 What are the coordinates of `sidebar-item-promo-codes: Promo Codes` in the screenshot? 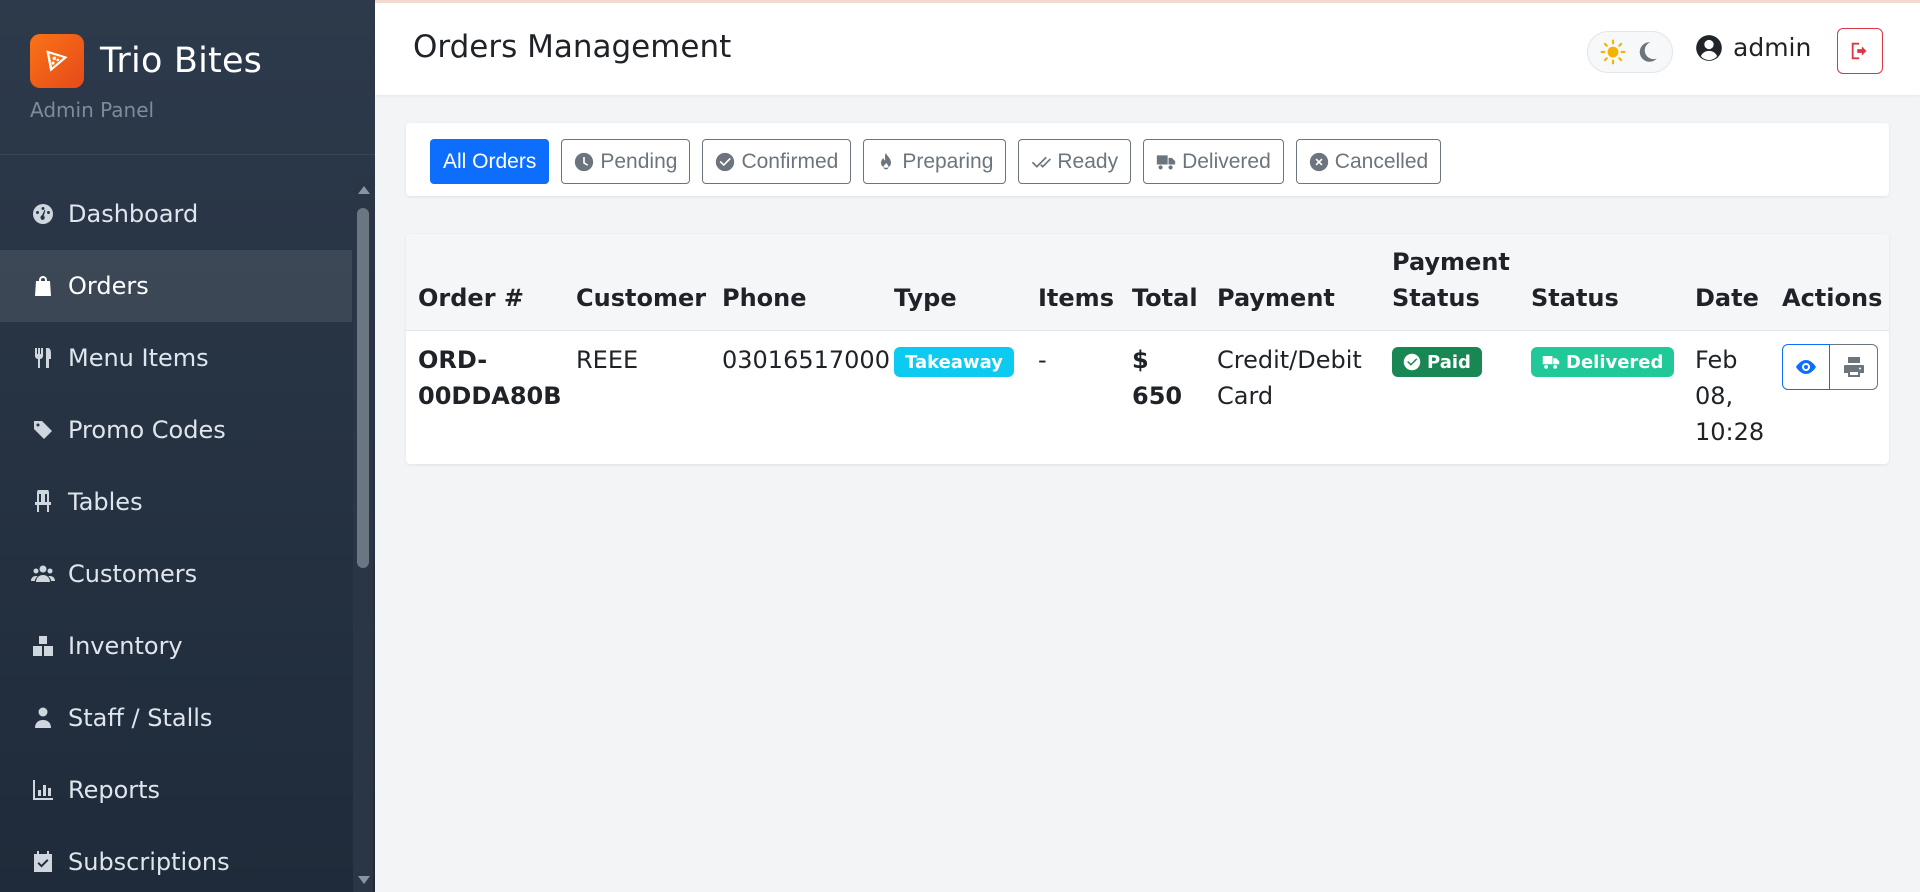 It's located at (176, 430).